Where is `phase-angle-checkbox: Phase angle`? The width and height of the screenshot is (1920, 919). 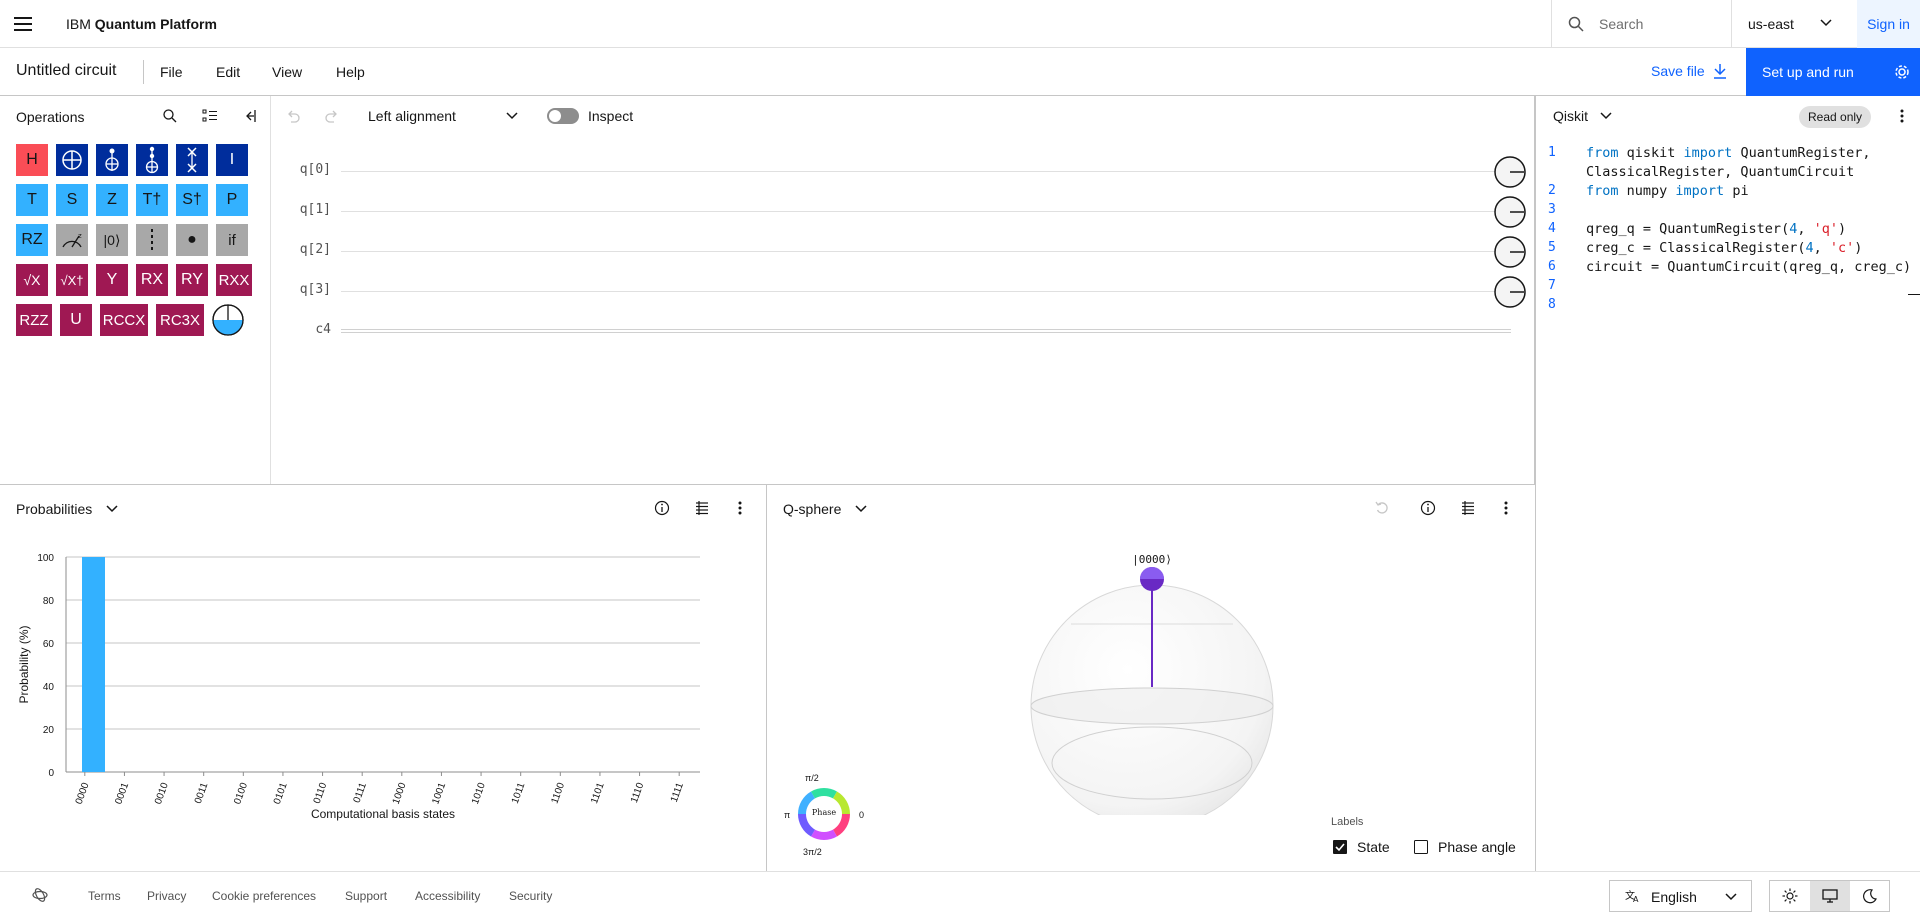 phase-angle-checkbox: Phase angle is located at coordinates (1465, 847).